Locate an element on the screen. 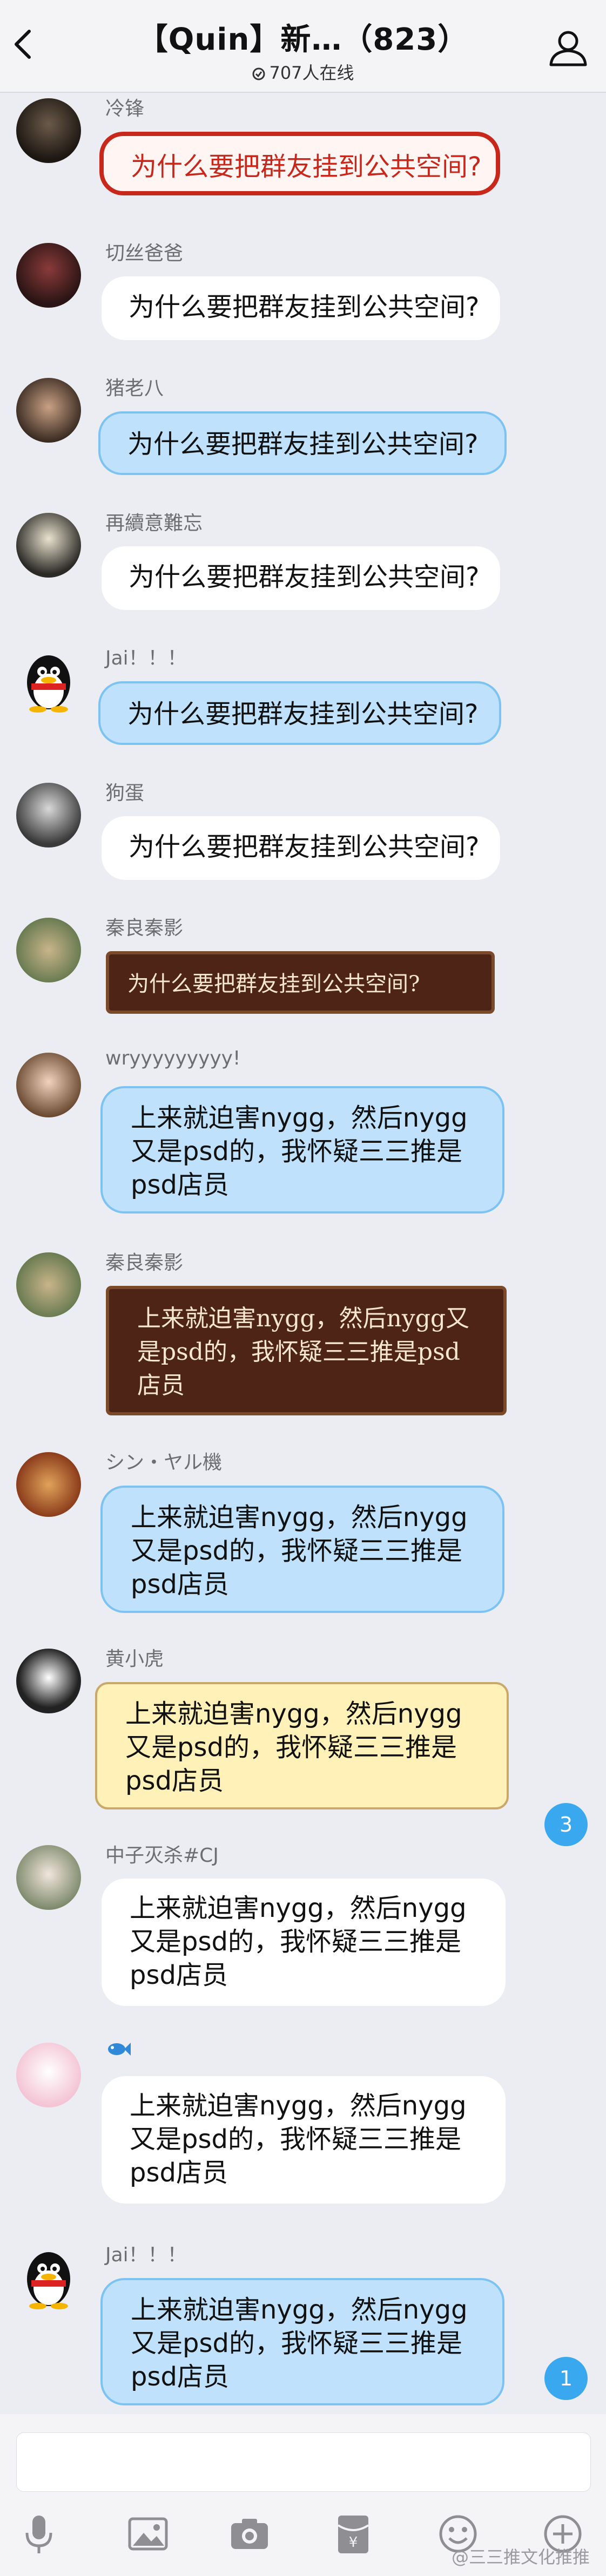  sender-name: 再續意難忘 is located at coordinates (154, 523).